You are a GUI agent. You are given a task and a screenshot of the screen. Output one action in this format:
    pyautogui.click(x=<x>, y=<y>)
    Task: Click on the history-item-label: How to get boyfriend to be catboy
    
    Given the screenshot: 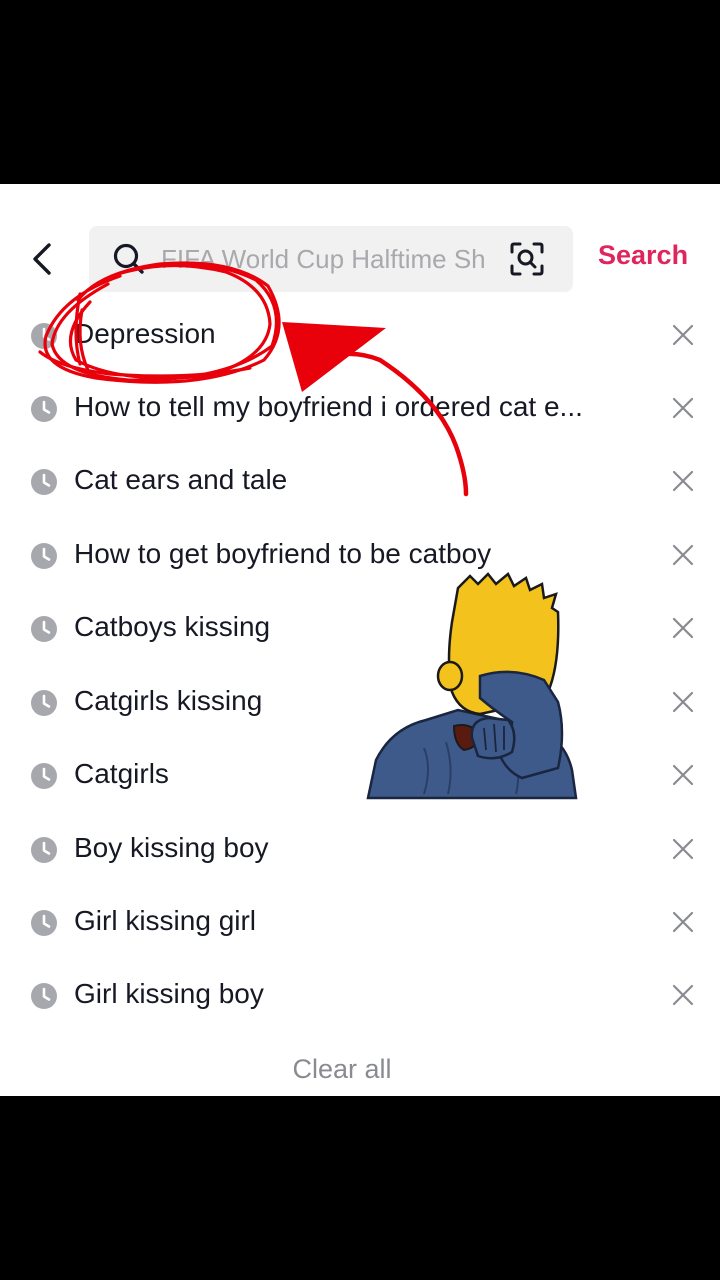 What is the action you would take?
    pyautogui.click(x=283, y=553)
    